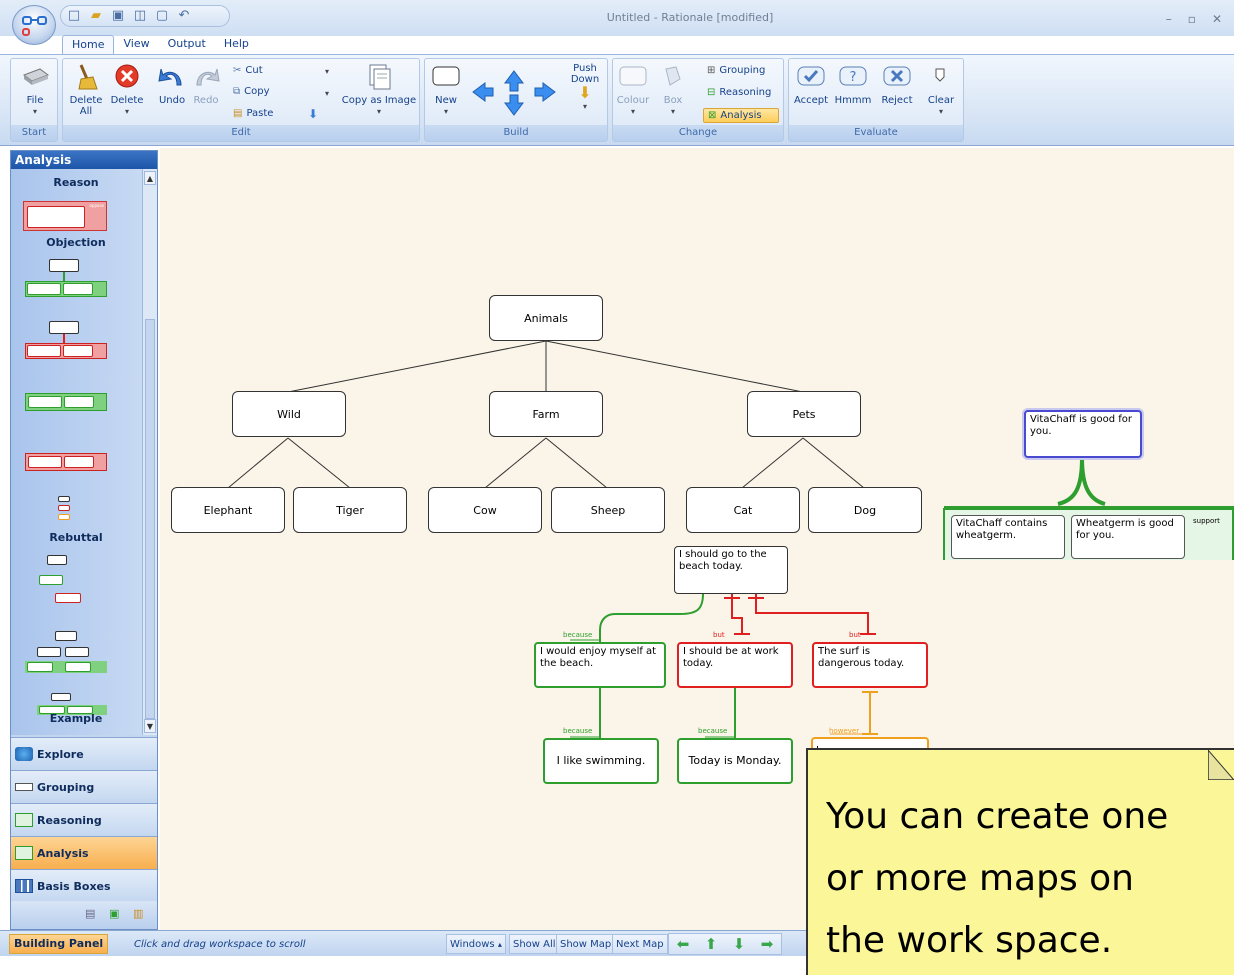 This screenshot has width=1234, height=975. I want to click on arrow-up-icon: ⬆, so click(711, 944).